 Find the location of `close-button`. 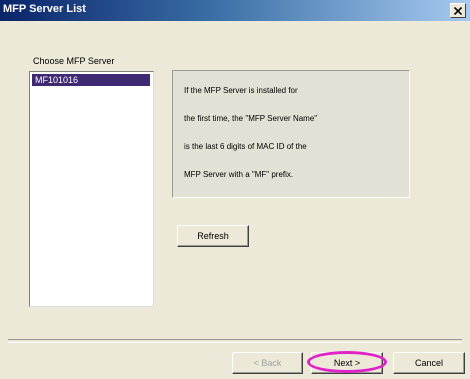

close-button is located at coordinates (458, 10).